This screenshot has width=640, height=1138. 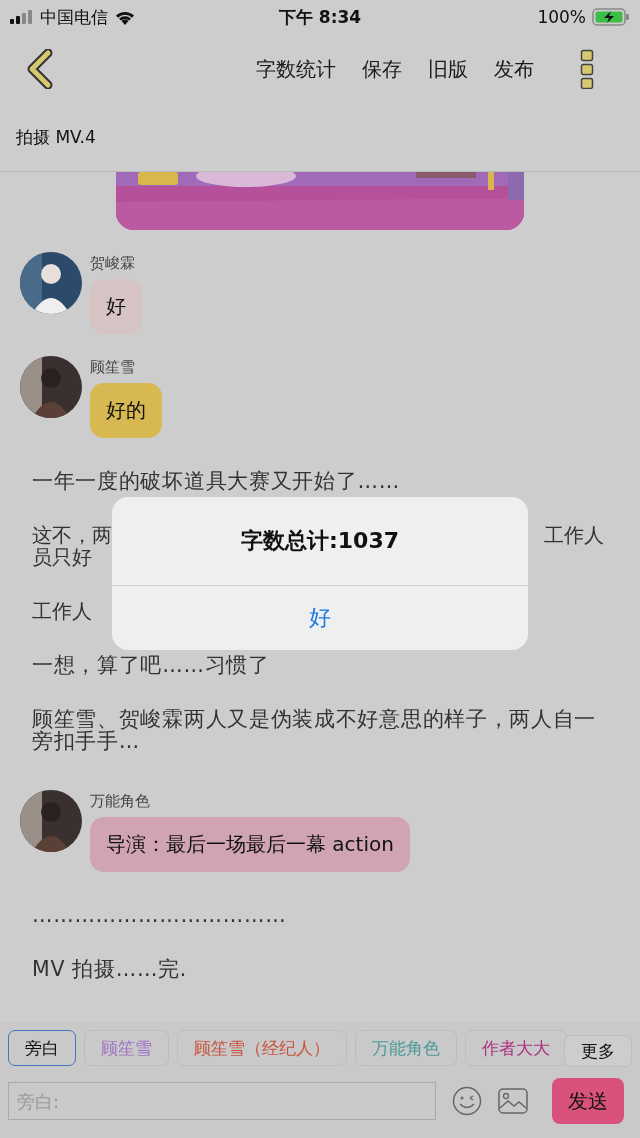 What do you see at coordinates (448, 69) in the screenshot?
I see `nav-action: 旧版` at bounding box center [448, 69].